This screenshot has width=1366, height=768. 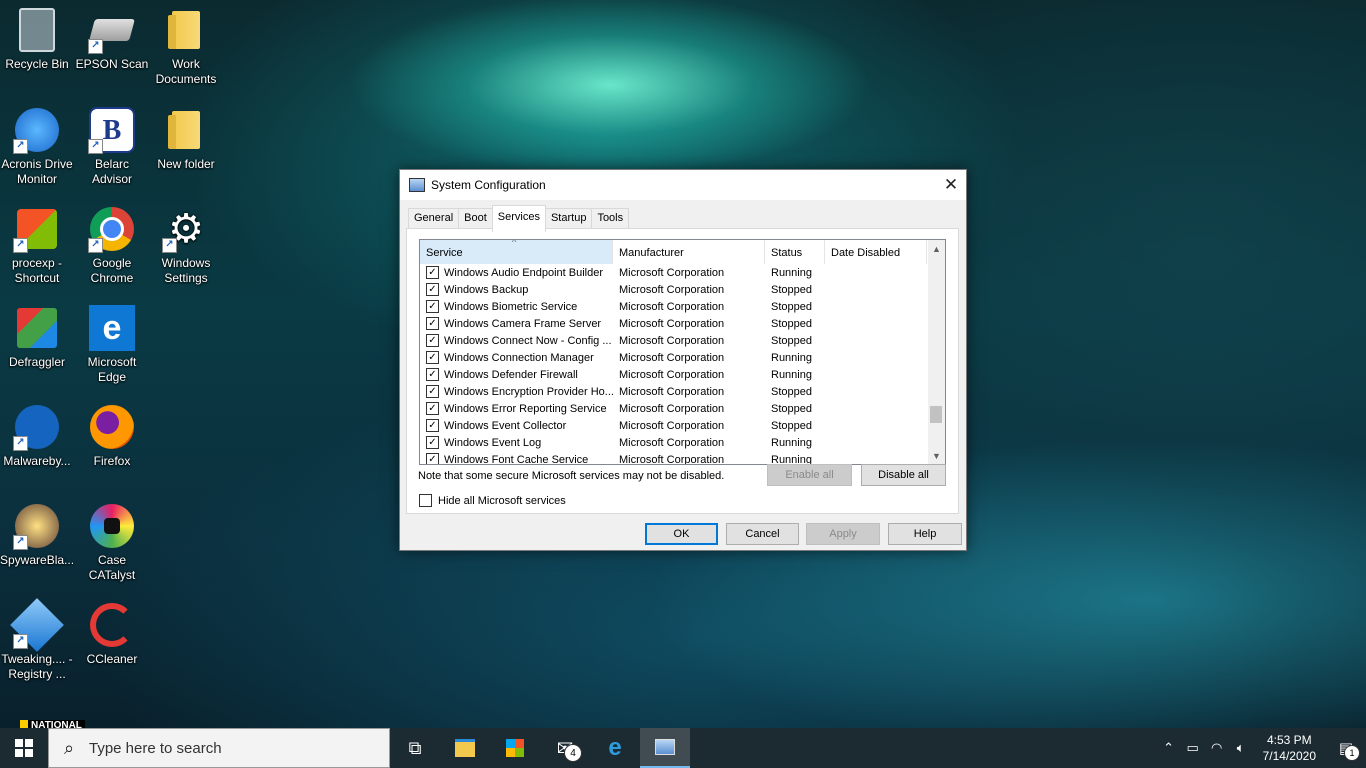 I want to click on desktop-icon-chrome: ↗ Google Chrome, so click(x=112, y=242).